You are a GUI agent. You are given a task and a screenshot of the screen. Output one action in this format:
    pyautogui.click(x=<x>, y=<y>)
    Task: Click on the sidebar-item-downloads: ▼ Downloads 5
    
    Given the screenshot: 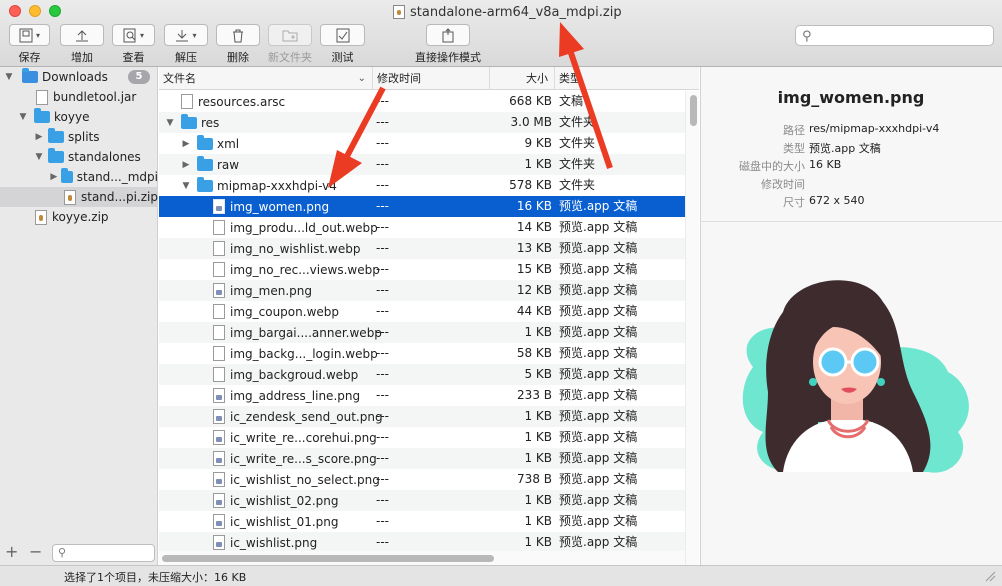 What is the action you would take?
    pyautogui.click(x=79, y=77)
    